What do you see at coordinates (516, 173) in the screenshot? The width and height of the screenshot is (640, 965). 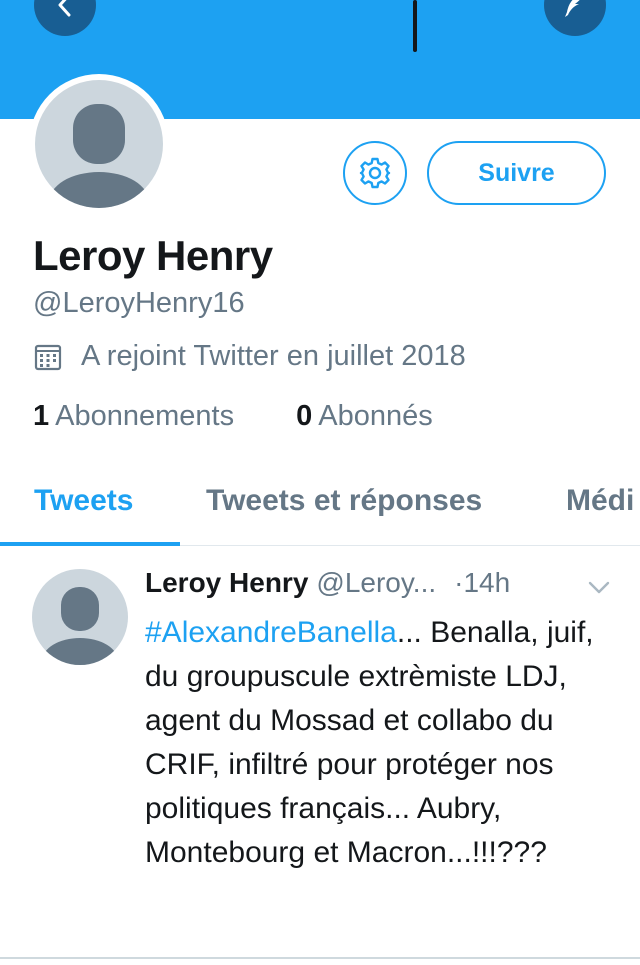 I see `follow-button: Suivre` at bounding box center [516, 173].